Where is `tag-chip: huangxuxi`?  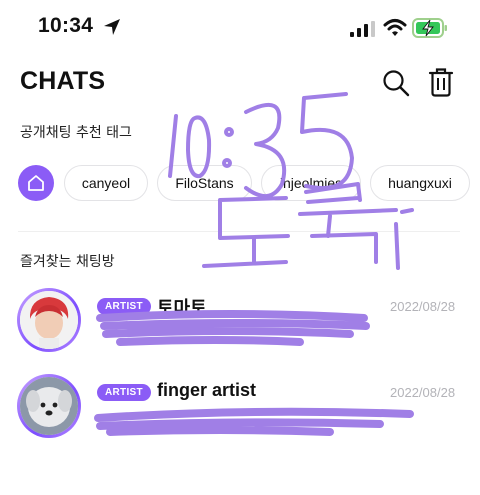 tag-chip: huangxuxi is located at coordinates (420, 183).